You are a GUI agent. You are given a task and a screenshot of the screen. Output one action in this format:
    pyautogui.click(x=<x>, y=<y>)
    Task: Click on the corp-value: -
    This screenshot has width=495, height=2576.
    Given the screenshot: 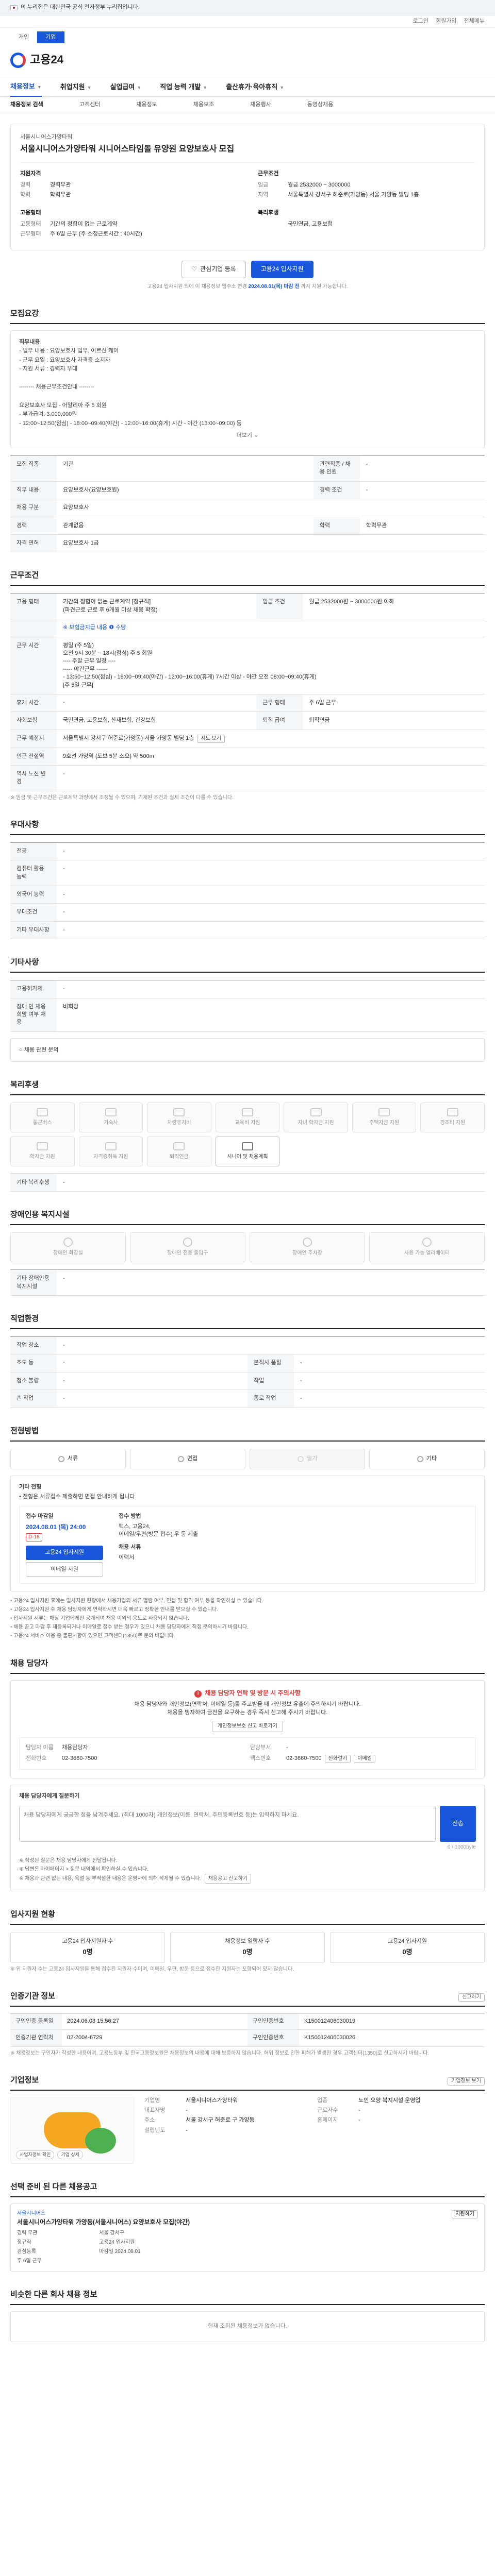 What is the action you would take?
    pyautogui.click(x=359, y=2120)
    